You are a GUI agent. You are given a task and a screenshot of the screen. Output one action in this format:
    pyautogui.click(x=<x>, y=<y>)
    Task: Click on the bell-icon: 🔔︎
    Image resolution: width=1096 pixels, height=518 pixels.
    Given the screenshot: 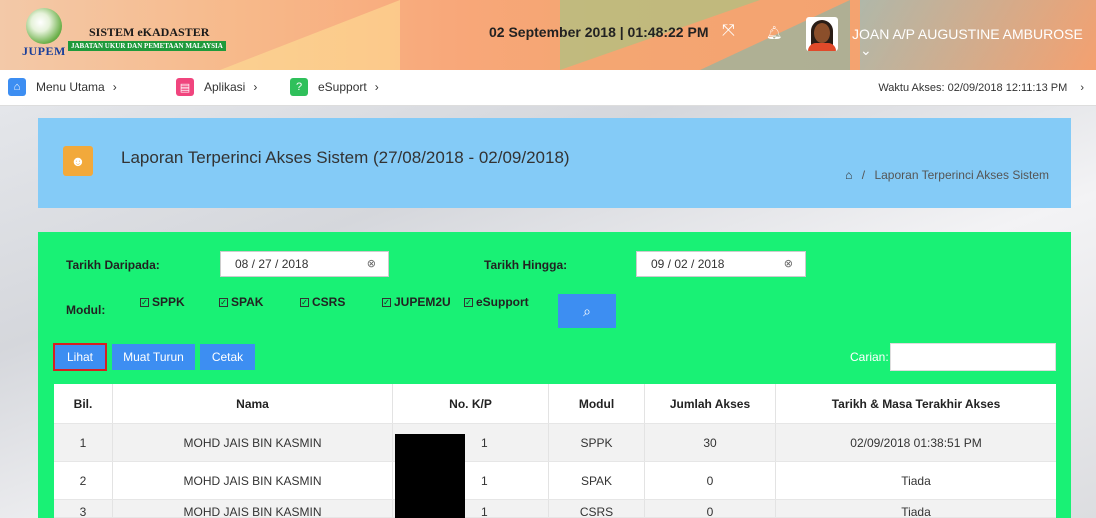 What is the action you would take?
    pyautogui.click(x=774, y=33)
    